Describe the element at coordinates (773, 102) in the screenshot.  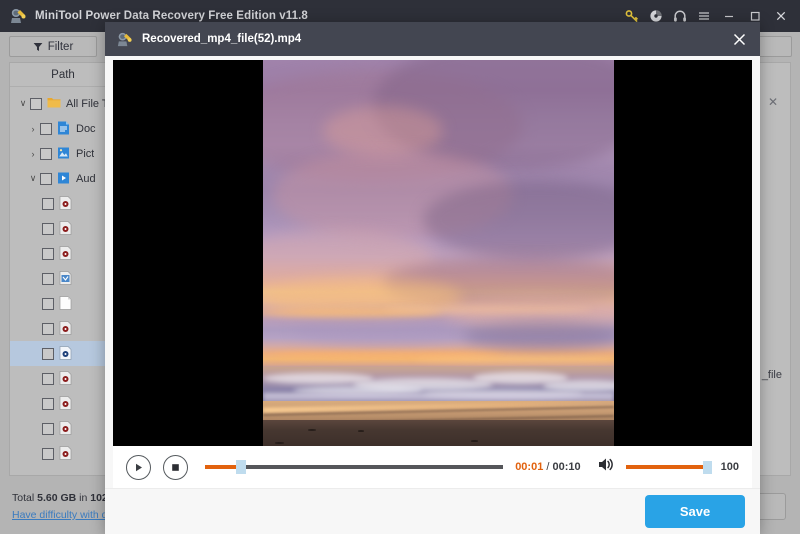
I see `panel-close-icon: ✕` at that location.